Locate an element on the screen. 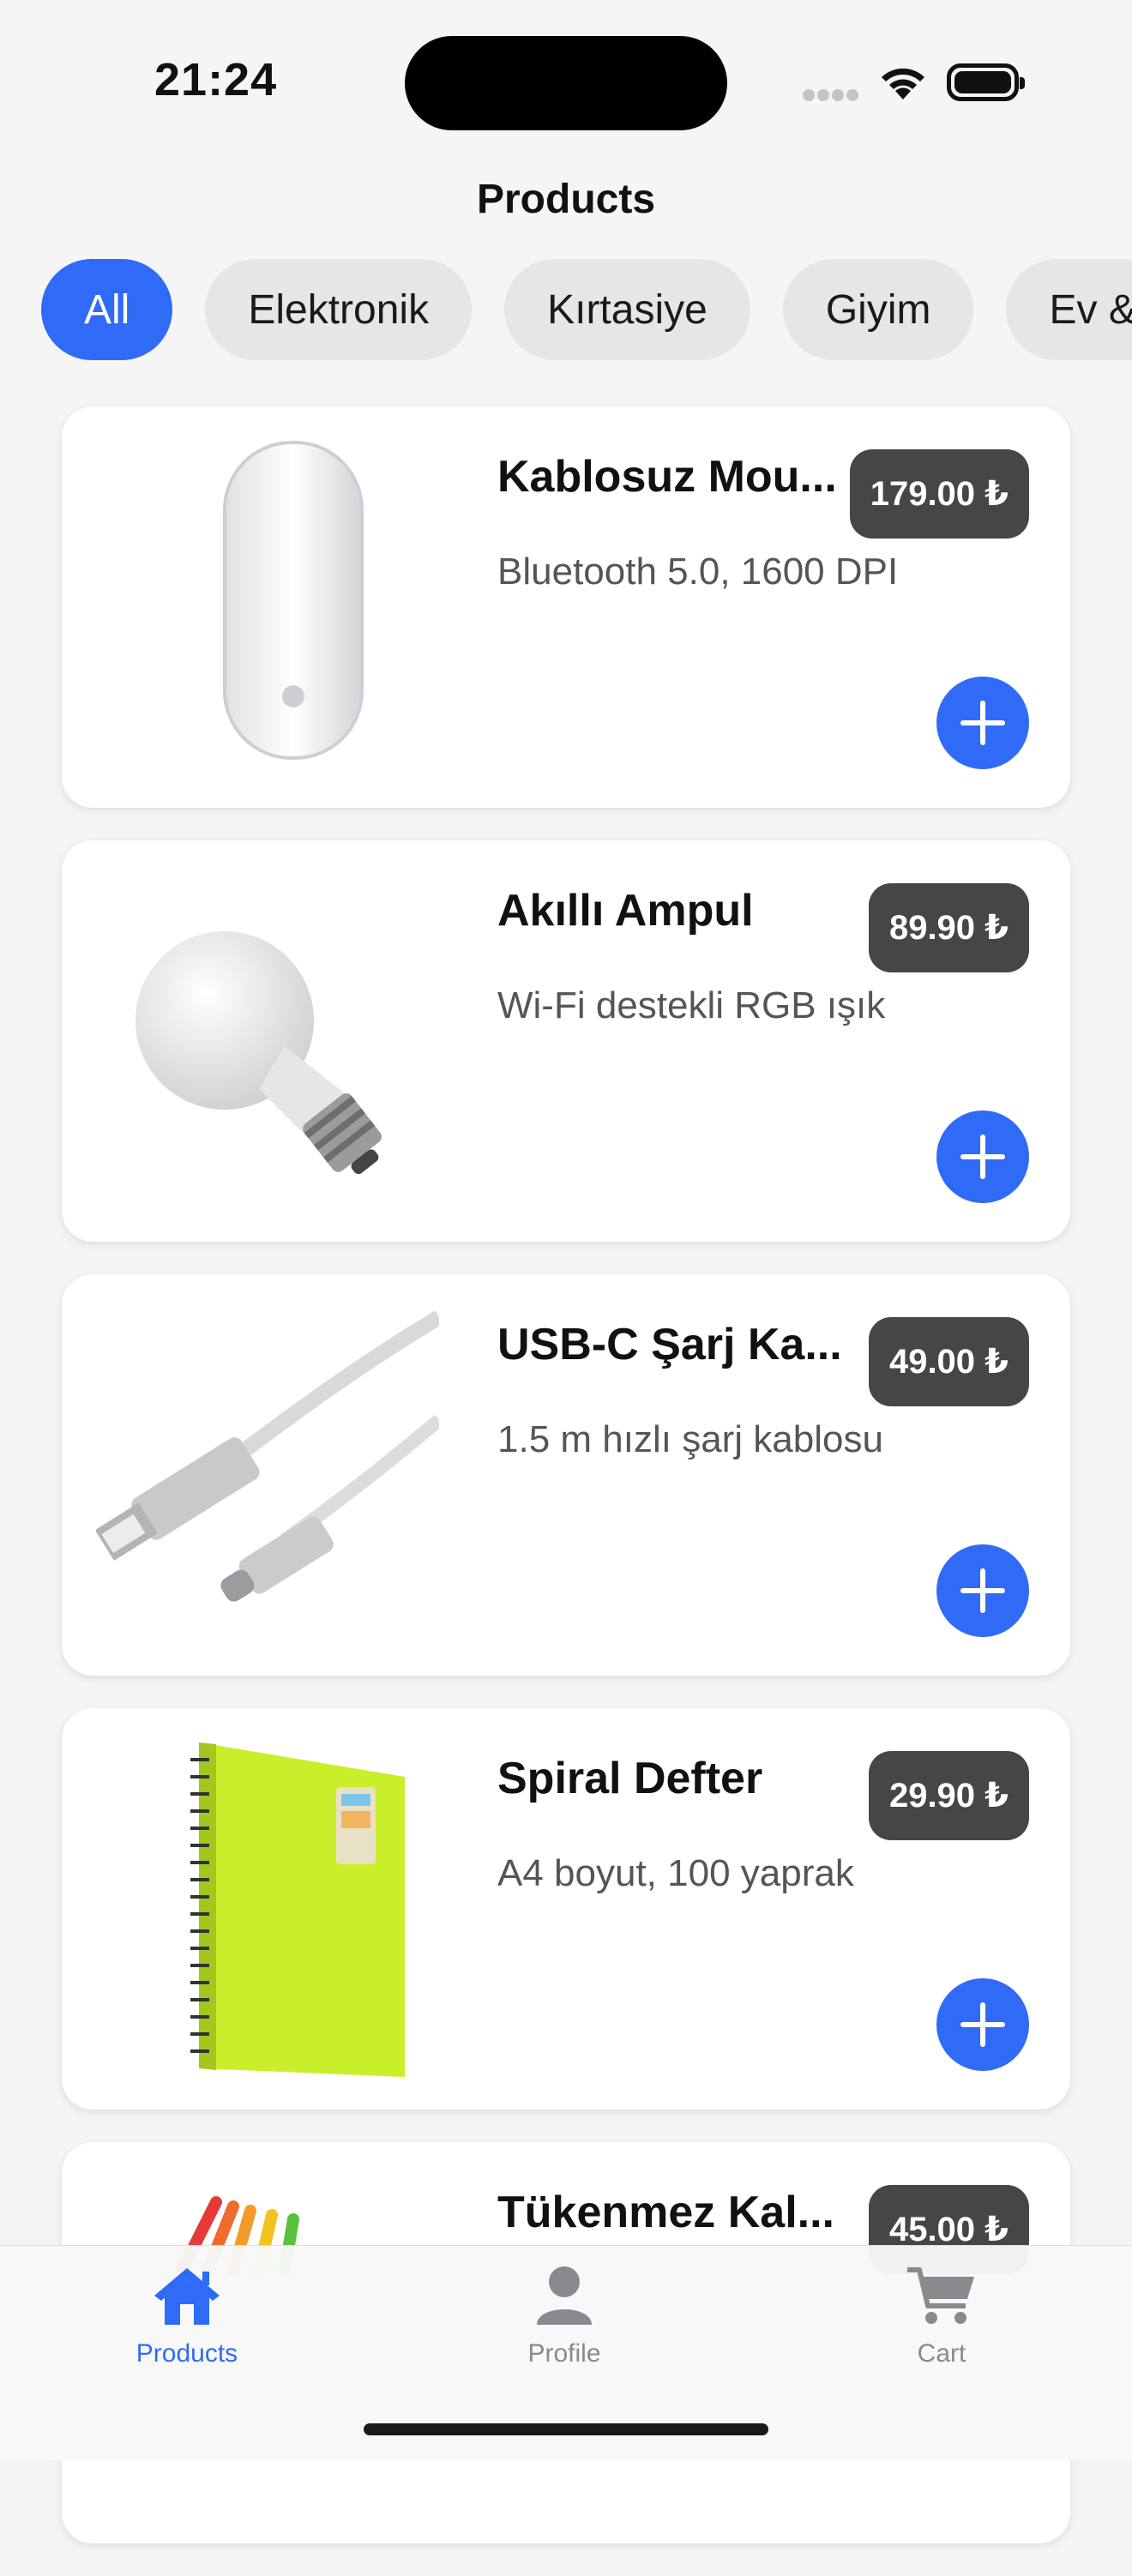 The width and height of the screenshot is (1132, 2576). person-icon is located at coordinates (564, 2295).